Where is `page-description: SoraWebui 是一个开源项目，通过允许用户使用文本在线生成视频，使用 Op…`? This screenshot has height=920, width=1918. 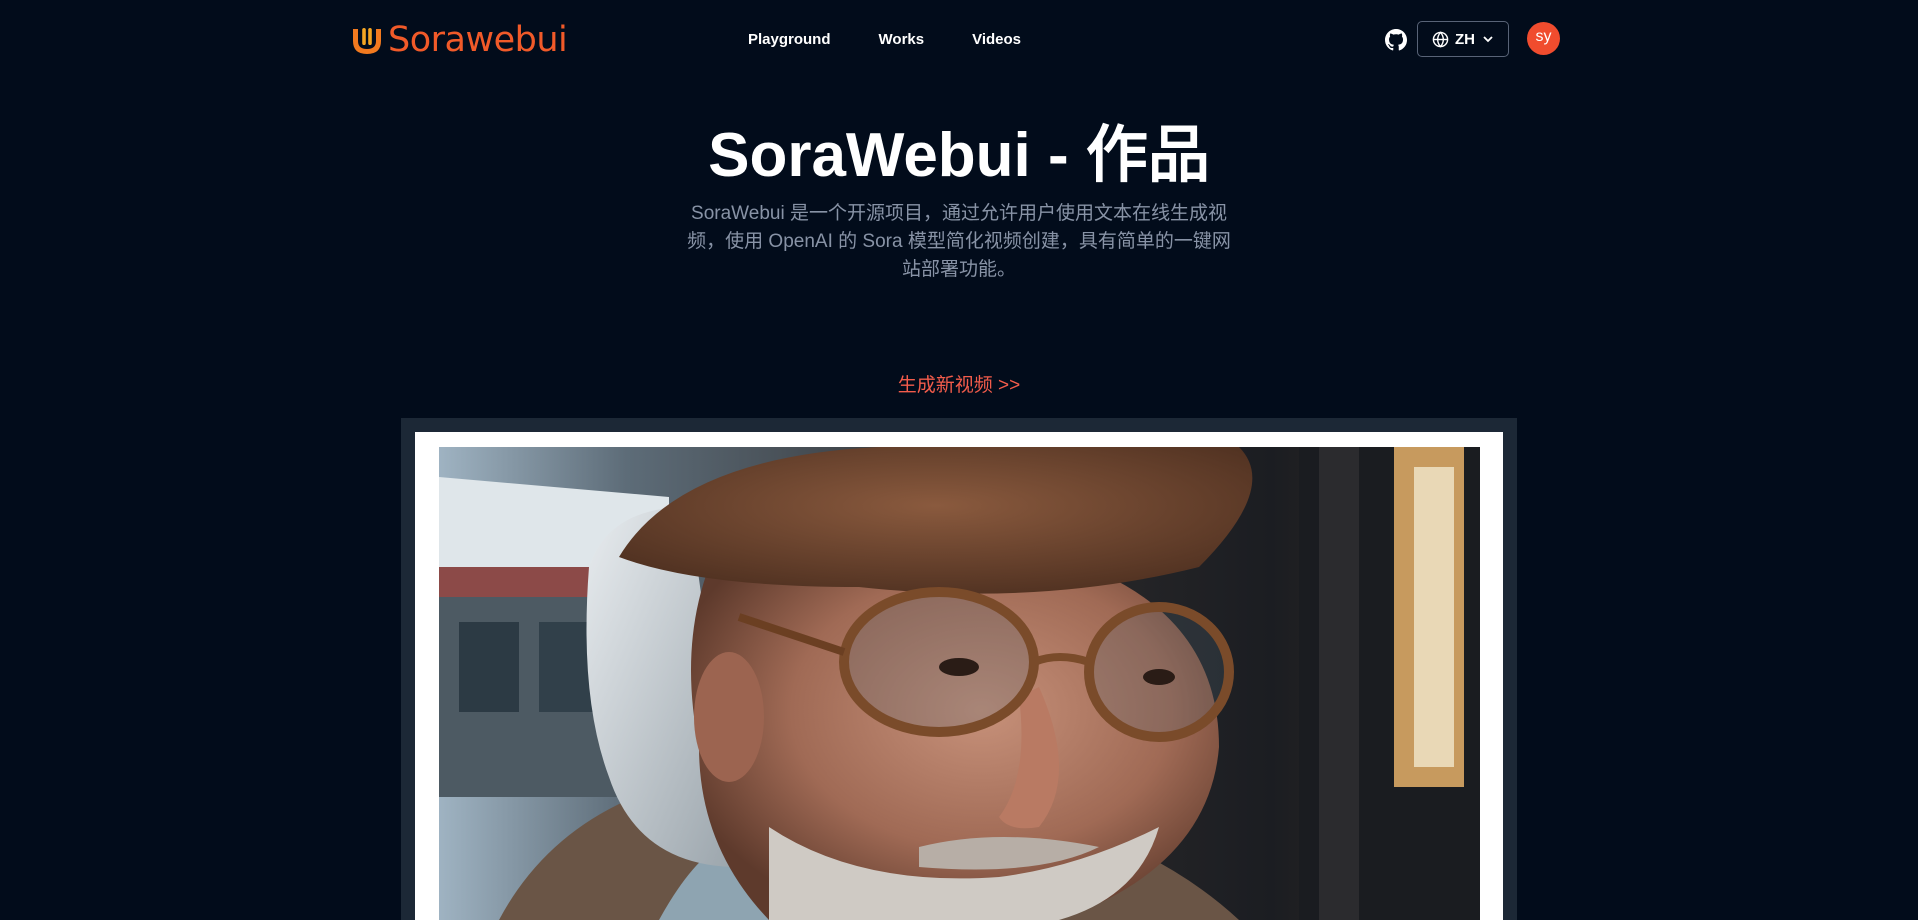
page-description: SoraWebui 是一个开源项目，通过允许用户使用文本在线生成视频，使用 Op… is located at coordinates (959, 241).